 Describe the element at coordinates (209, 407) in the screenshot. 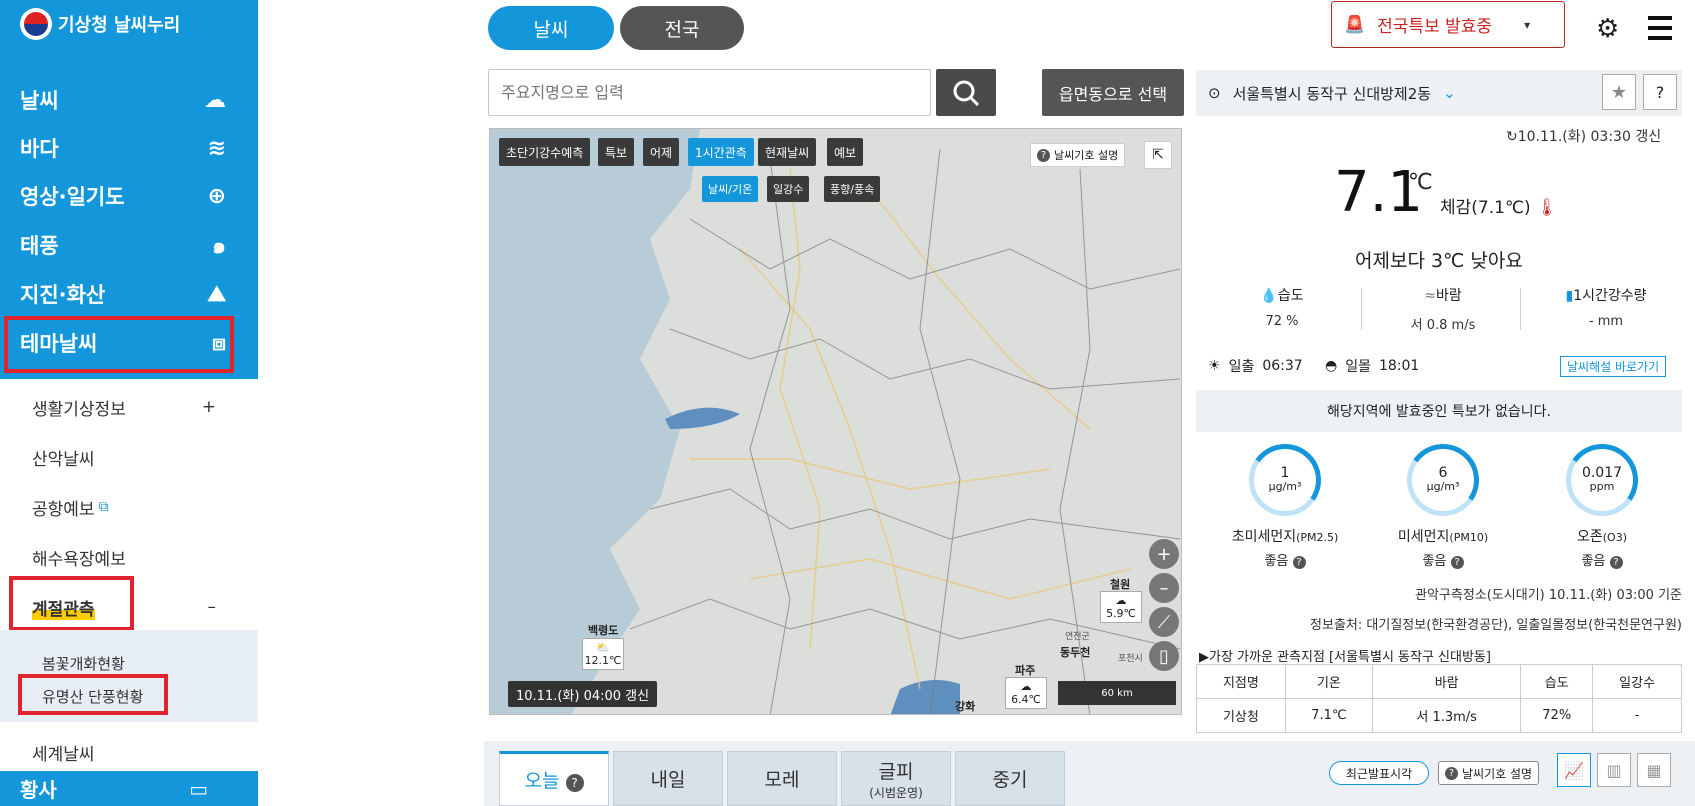

I see `expand-plus-icon: +` at that location.